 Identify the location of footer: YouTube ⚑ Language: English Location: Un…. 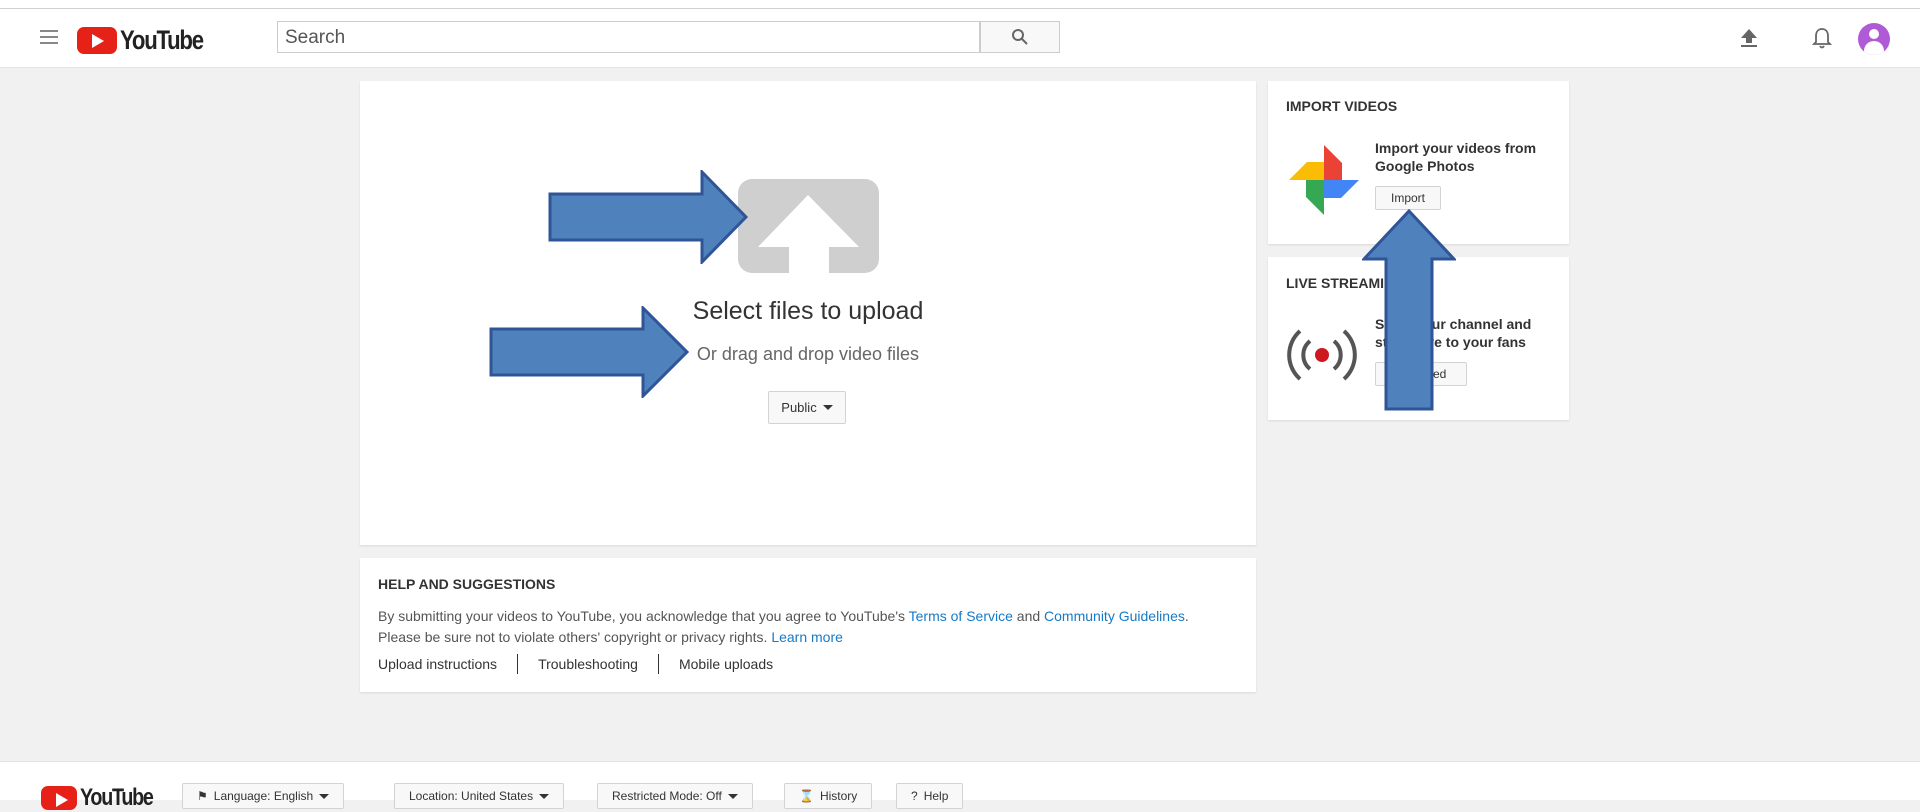
(960, 786).